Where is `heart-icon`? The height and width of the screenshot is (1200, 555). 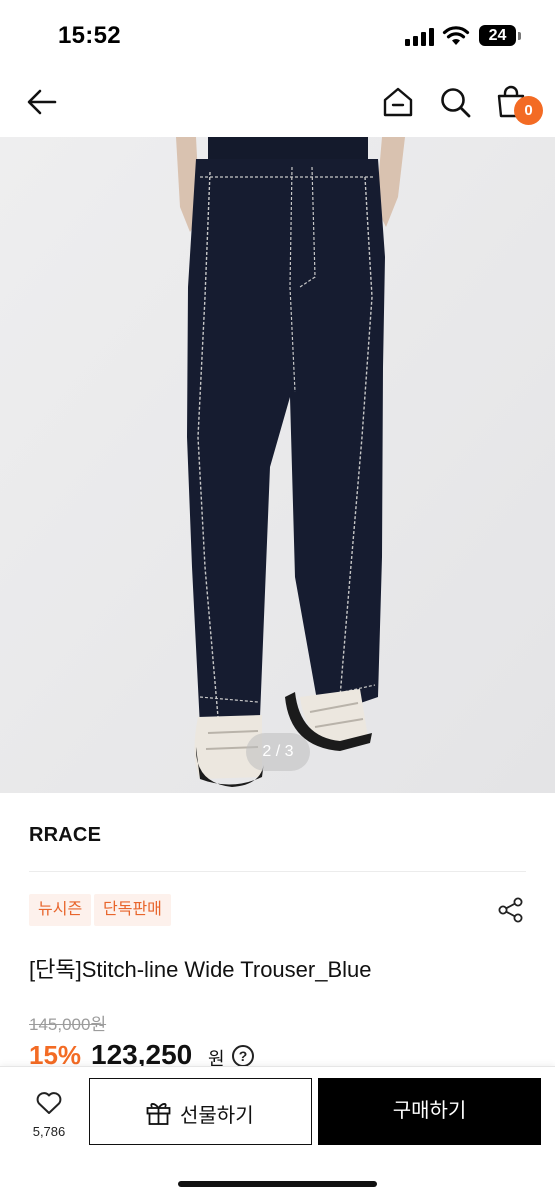
heart-icon is located at coordinates (49, 1103).